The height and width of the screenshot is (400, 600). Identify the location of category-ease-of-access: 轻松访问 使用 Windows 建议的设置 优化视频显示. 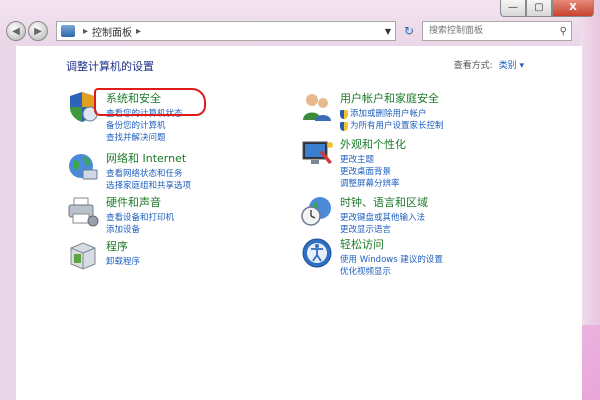
(371, 257).